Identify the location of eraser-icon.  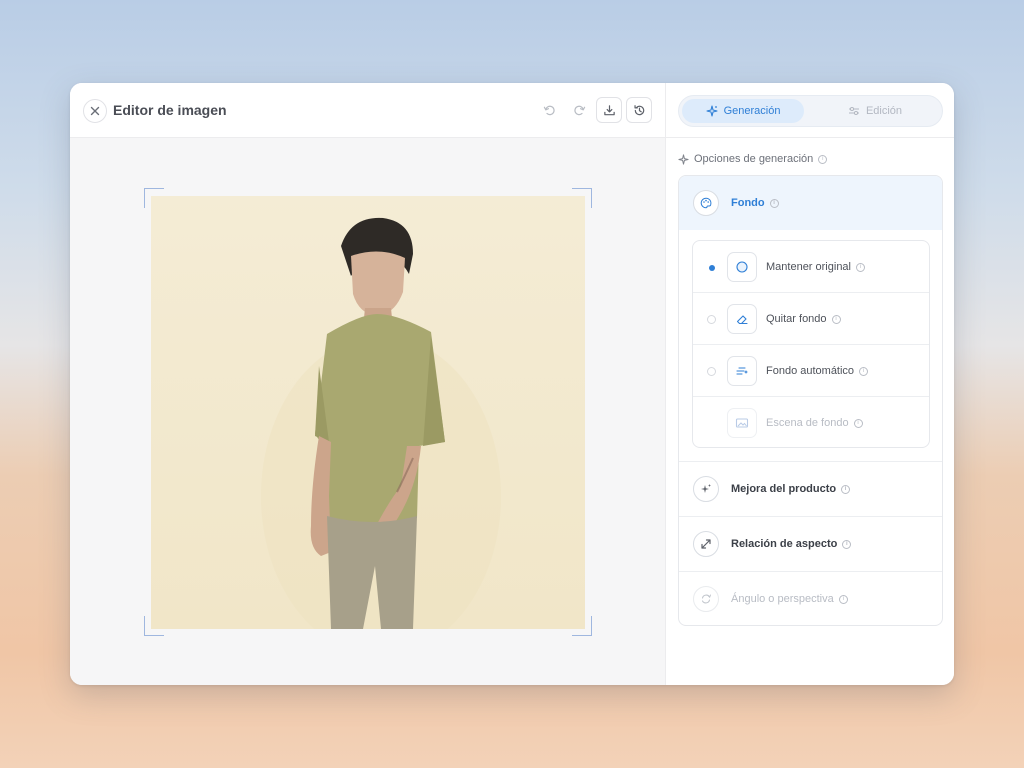
(742, 320).